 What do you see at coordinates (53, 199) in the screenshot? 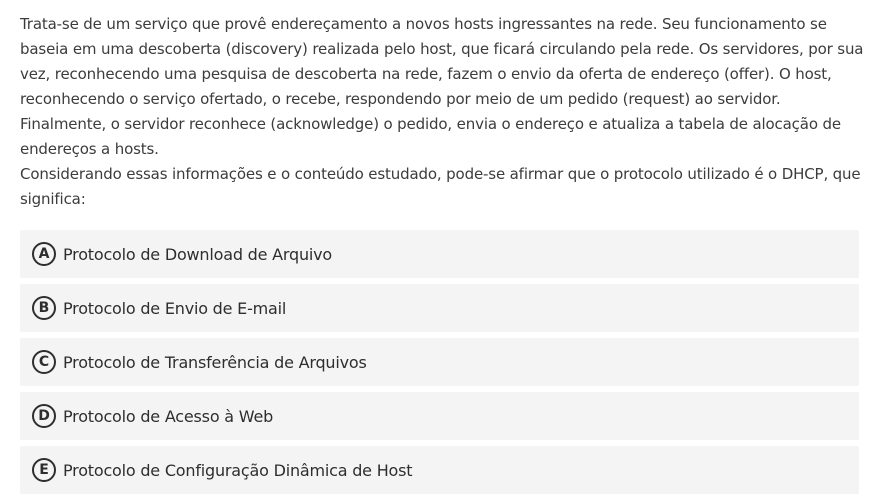
I see `question-line: significa:` at bounding box center [53, 199].